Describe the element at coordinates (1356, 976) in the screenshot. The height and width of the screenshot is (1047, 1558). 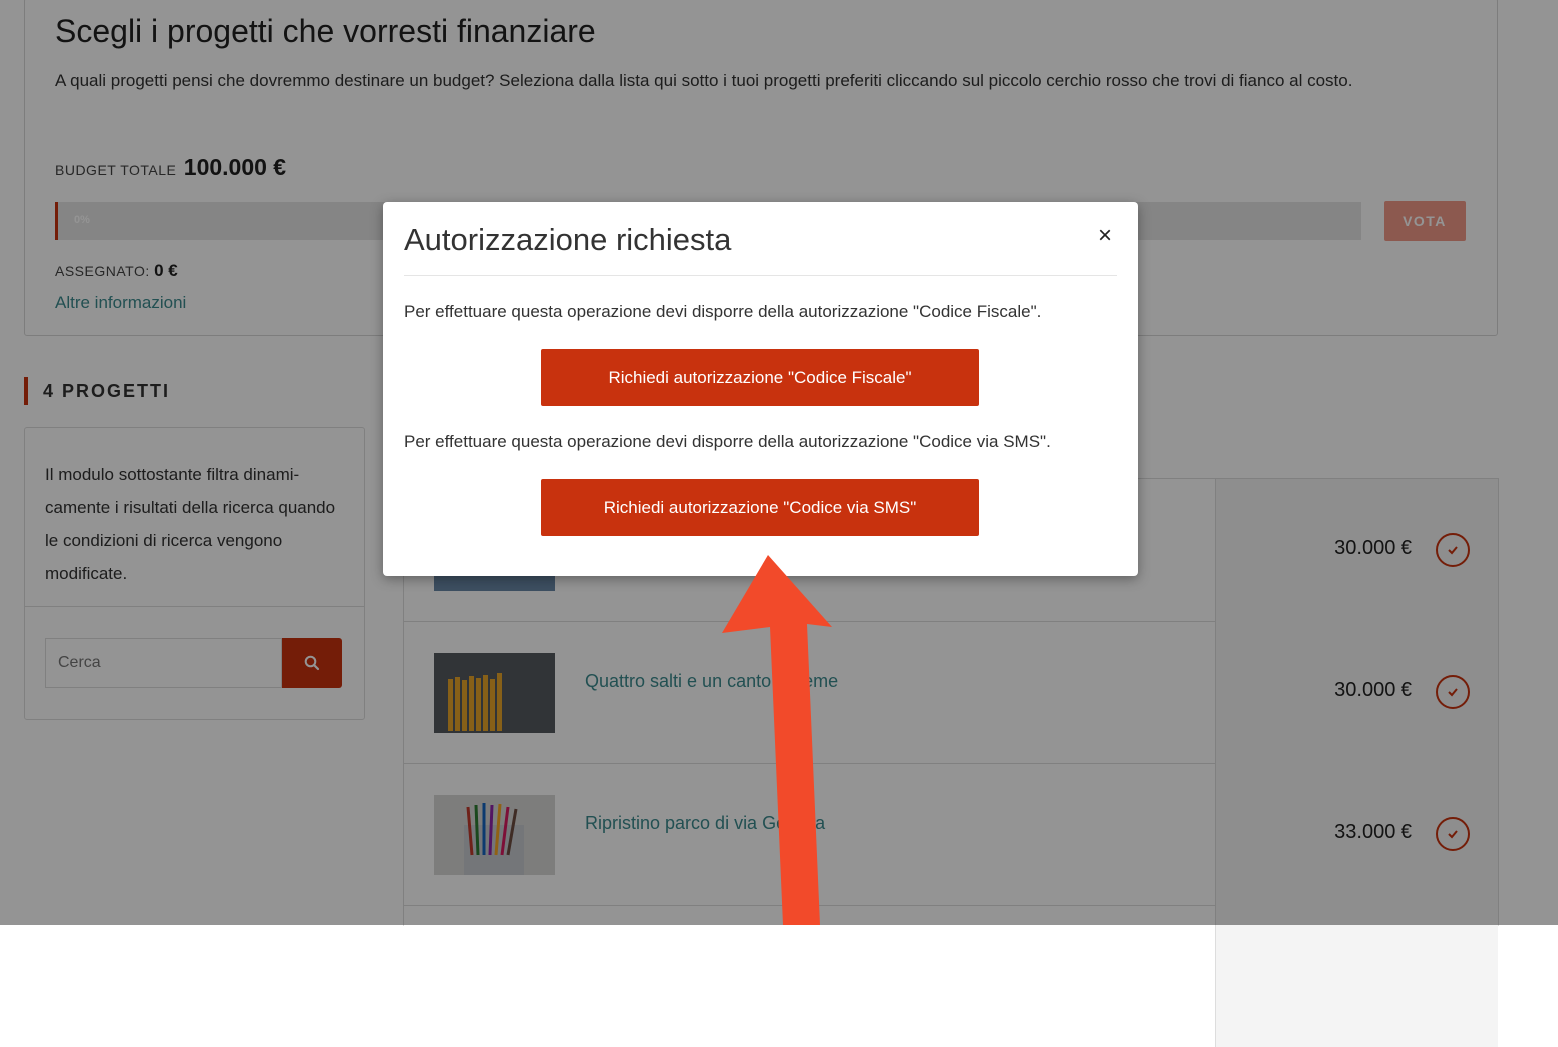
I see `project-cost-cell` at that location.